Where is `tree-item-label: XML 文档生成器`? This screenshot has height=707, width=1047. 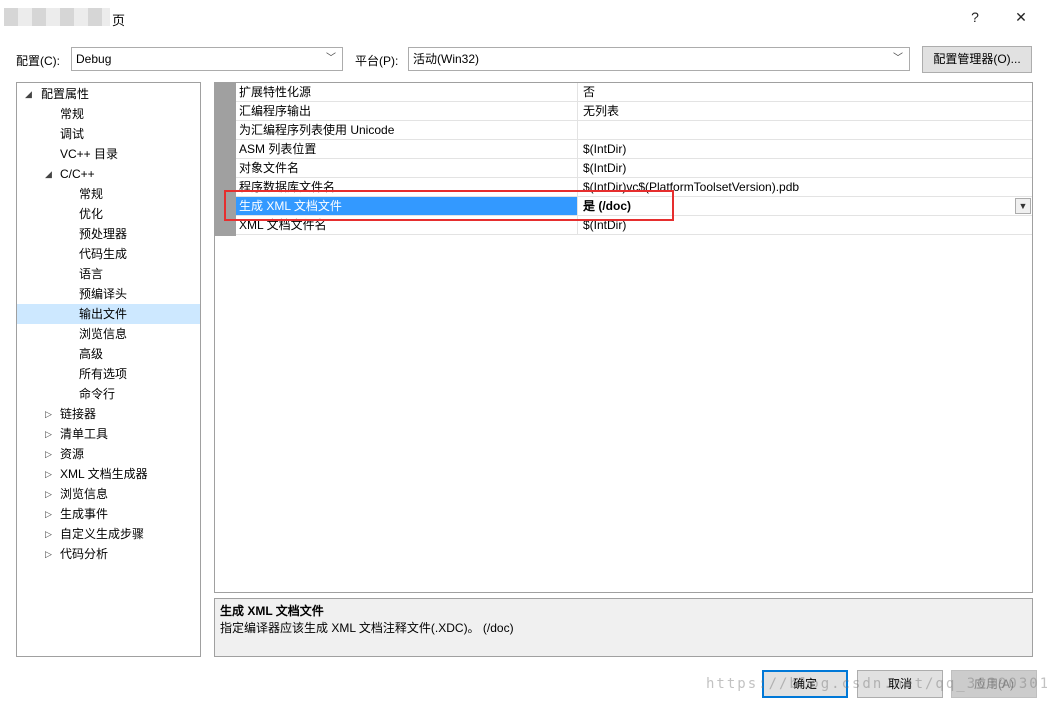
tree-item-label: XML 文档生成器 is located at coordinates (104, 474).